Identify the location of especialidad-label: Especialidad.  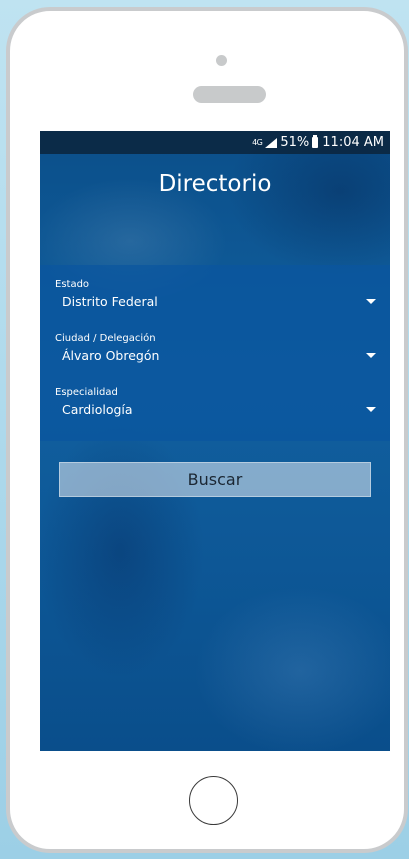
(86, 392).